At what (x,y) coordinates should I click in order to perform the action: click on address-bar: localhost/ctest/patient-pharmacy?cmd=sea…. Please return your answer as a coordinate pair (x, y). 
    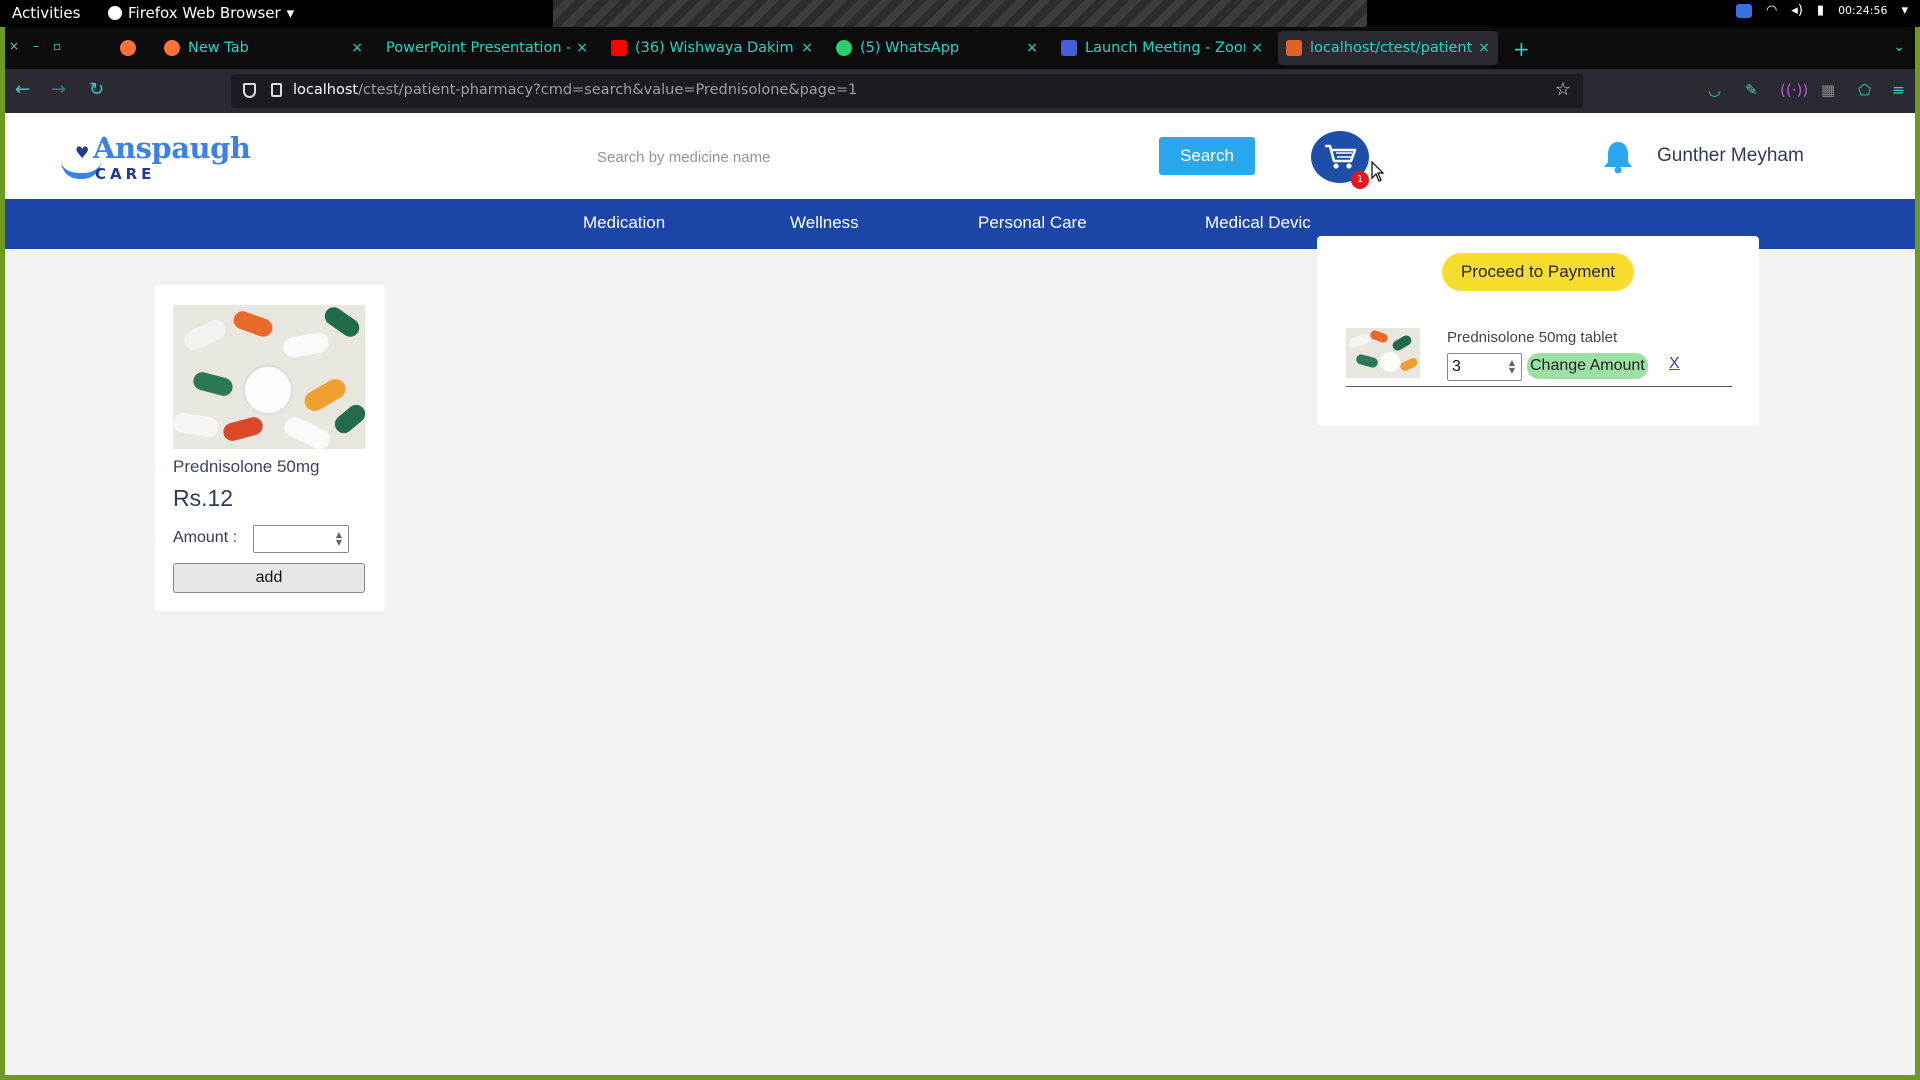
    Looking at the image, I should click on (907, 91).